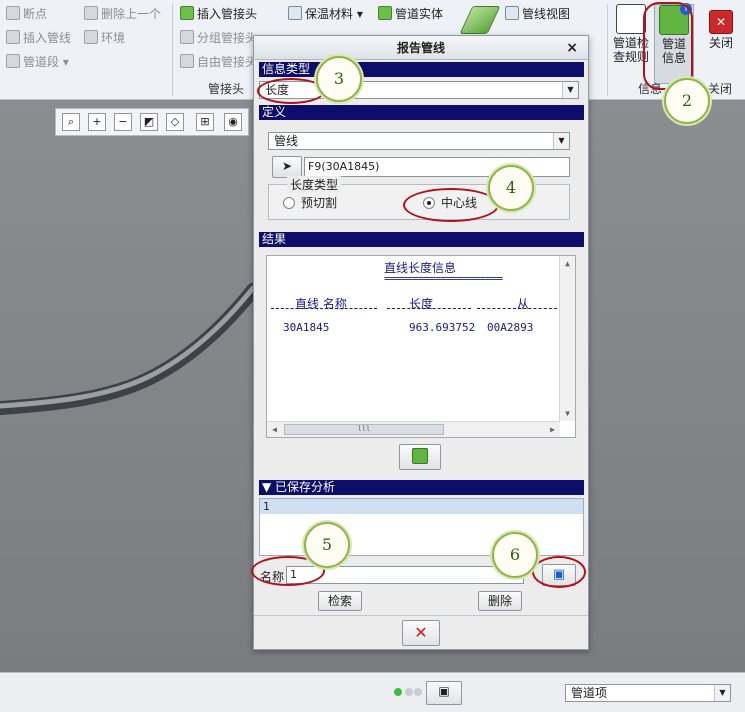 Image resolution: width=745 pixels, height=712 pixels. Describe the element at coordinates (340, 601) in the screenshot. I see `retrieve-button: 检索` at that location.